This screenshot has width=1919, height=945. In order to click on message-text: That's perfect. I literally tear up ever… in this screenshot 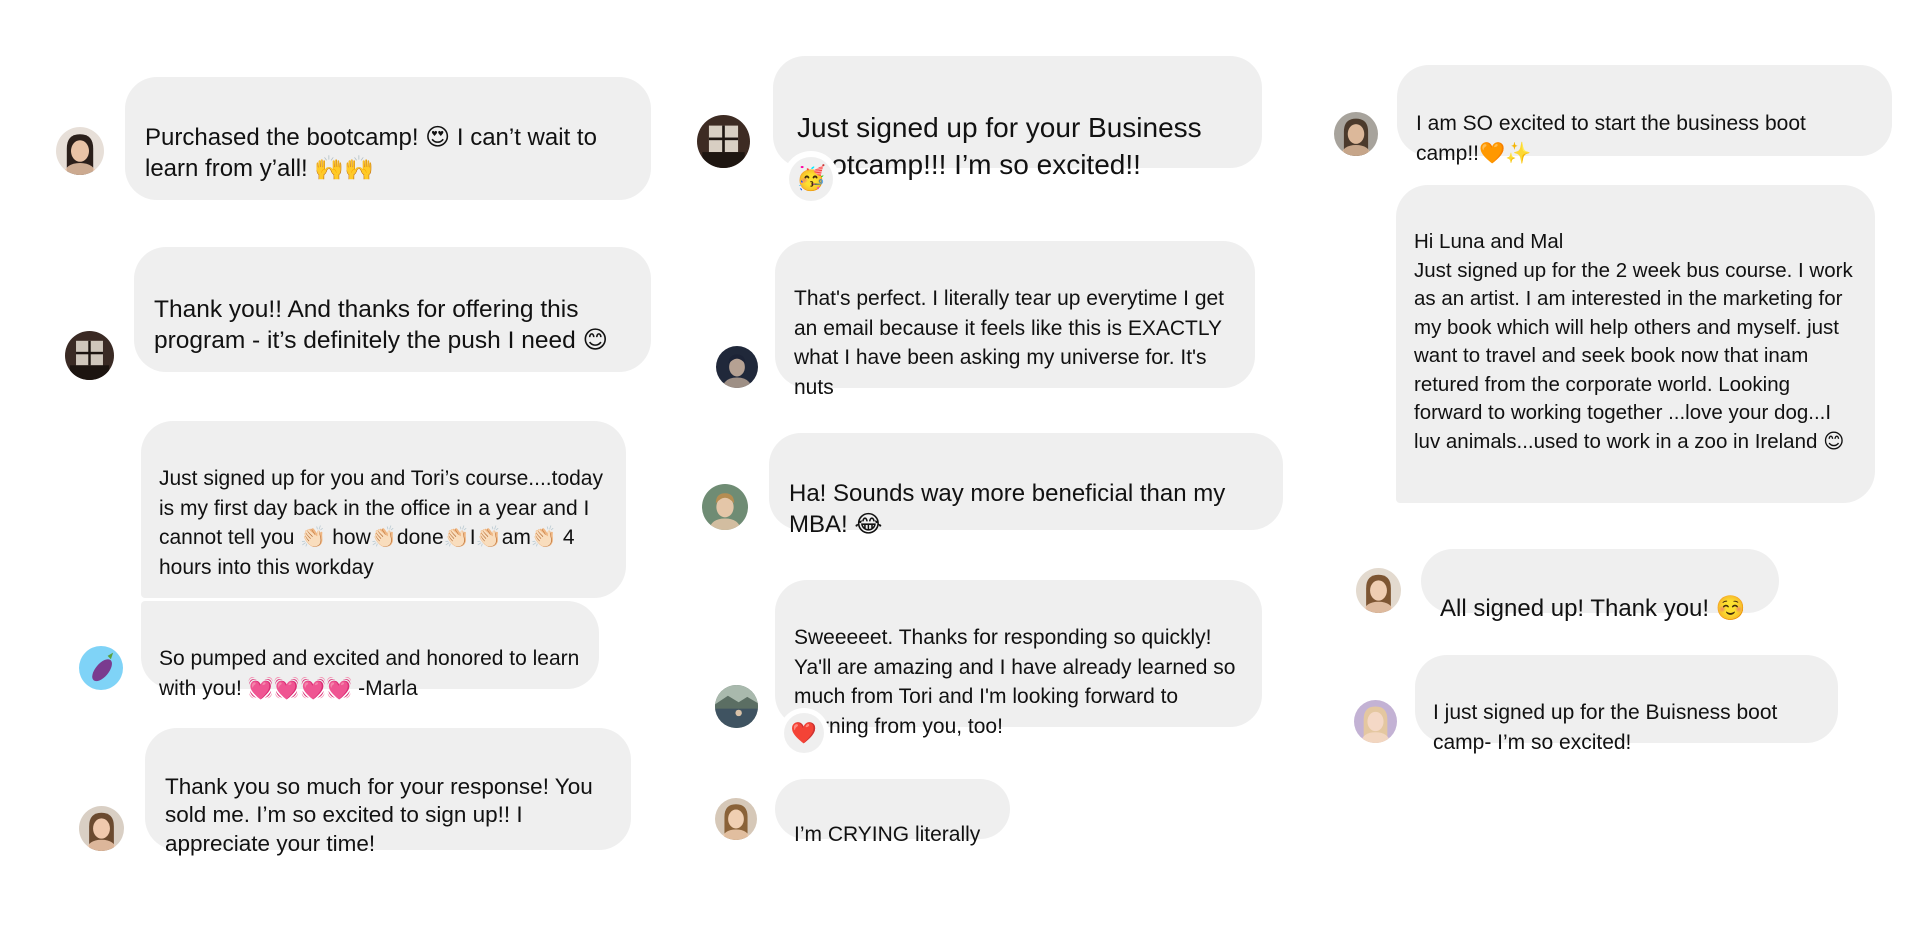, I will do `click(1009, 343)`.